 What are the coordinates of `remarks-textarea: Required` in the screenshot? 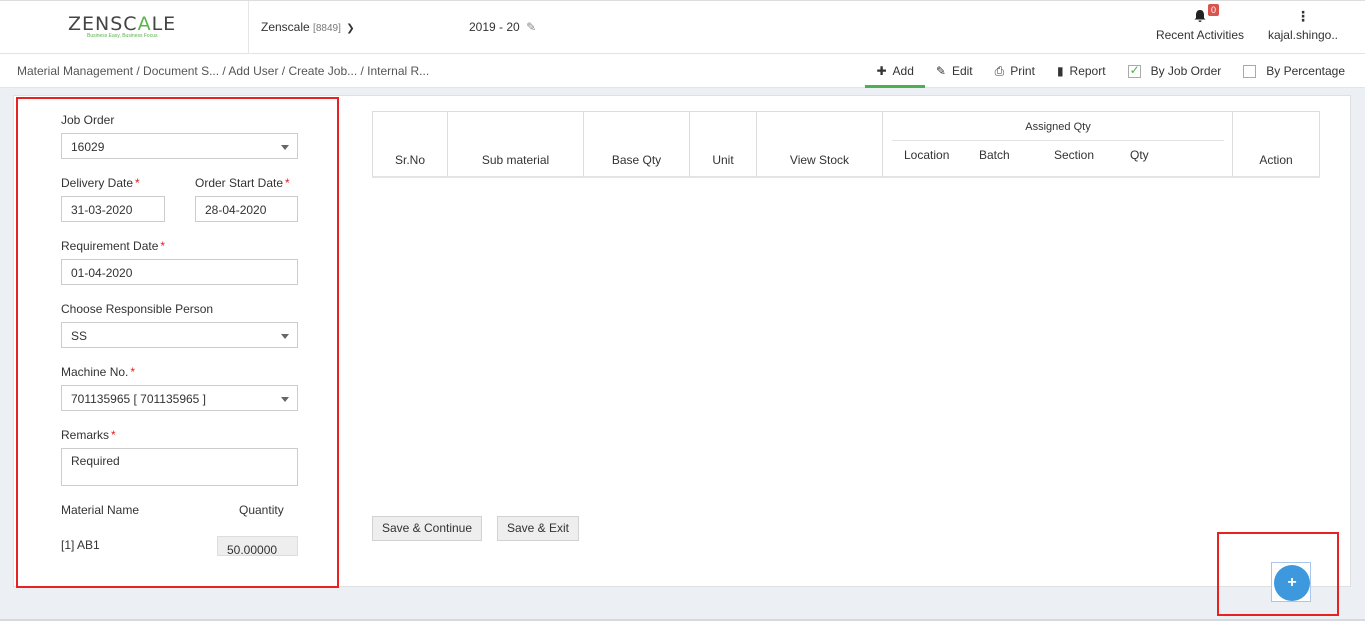 It's located at (179, 467).